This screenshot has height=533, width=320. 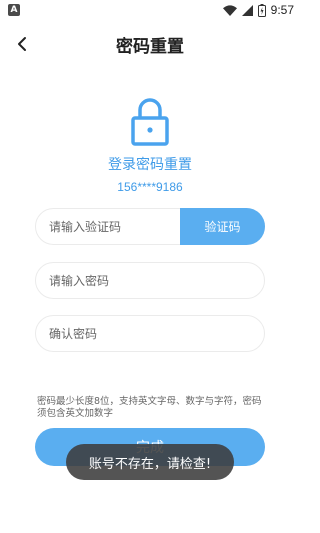 I want to click on lock-icon, so click(x=150, y=121).